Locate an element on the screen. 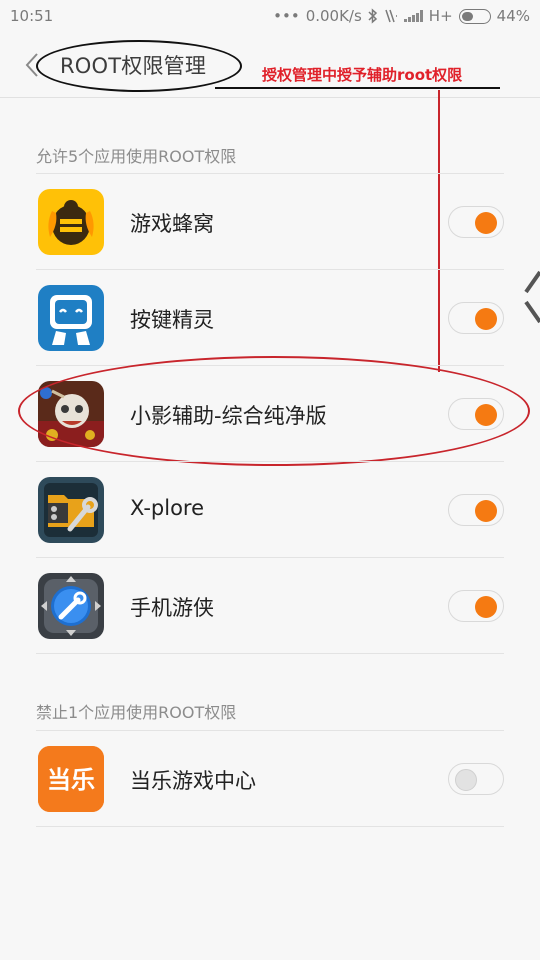  annotation-text: 授权管理中授予辅助root权限 is located at coordinates (362, 75).